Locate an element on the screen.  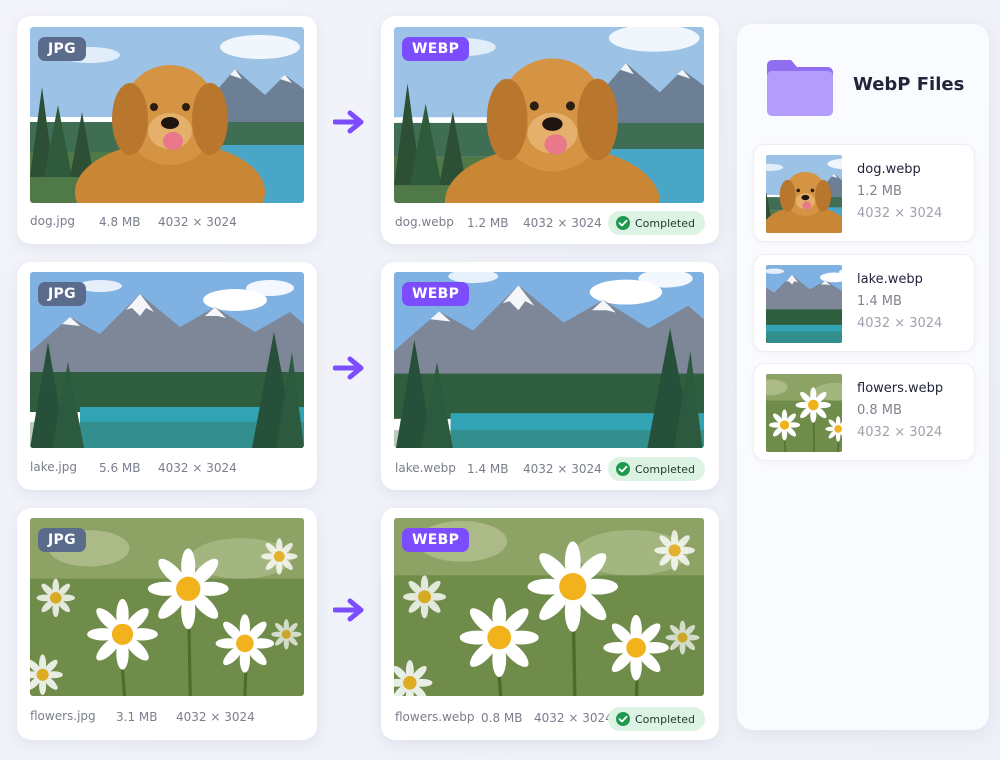
file-item-lake: lake.webp 1.4 MB 4032 × 3024 is located at coordinates (864, 303).